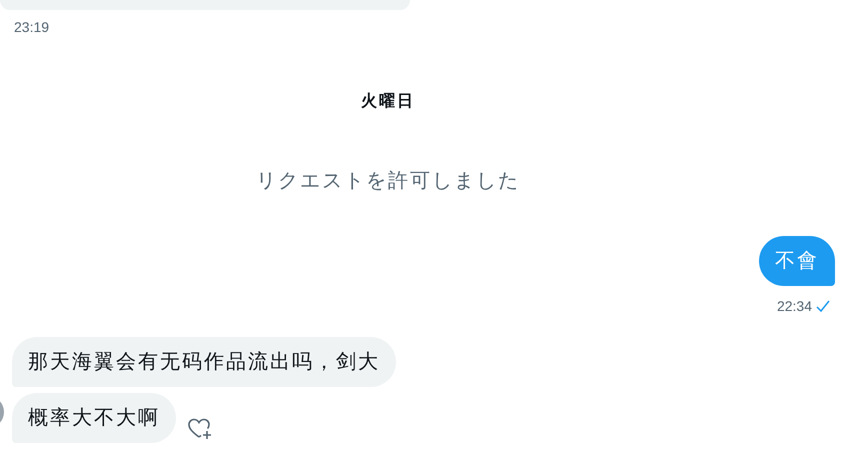  Describe the element at coordinates (797, 261) in the screenshot. I see `message-bubble: 不會` at that location.